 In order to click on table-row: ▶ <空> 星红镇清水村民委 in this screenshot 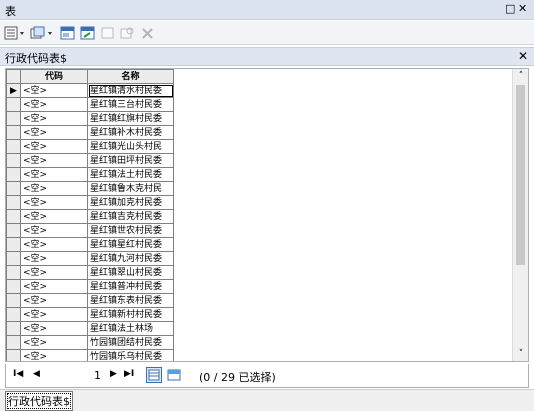, I will do `click(90, 90)`.